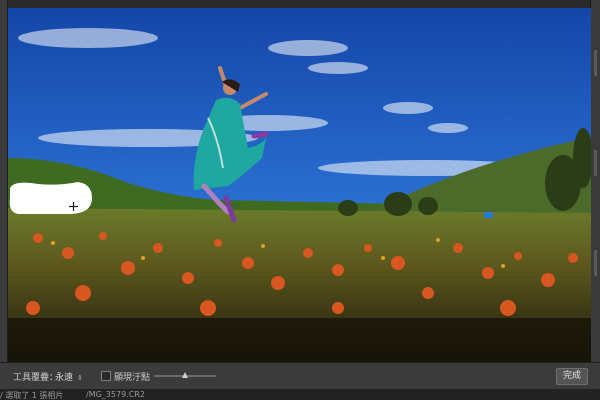 The width and height of the screenshot is (600, 400). What do you see at coordinates (185, 375) in the screenshot?
I see `slider-thumb` at bounding box center [185, 375].